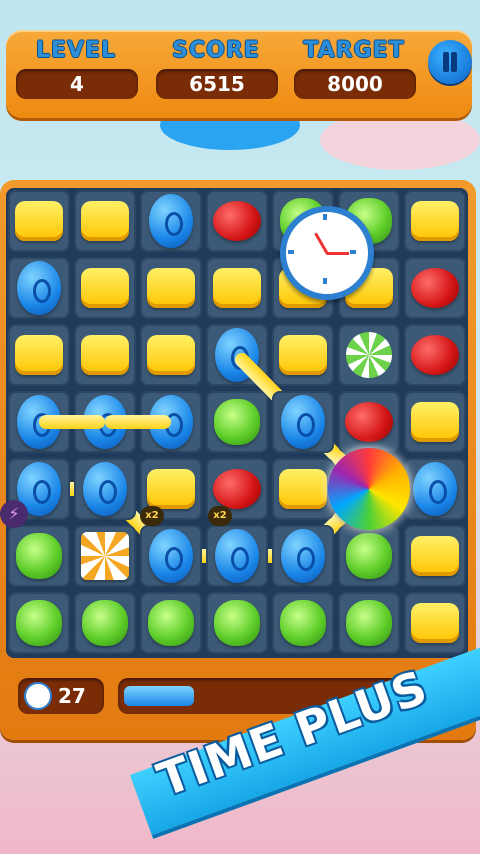 This screenshot has height=854, width=480. What do you see at coordinates (354, 50) in the screenshot?
I see `target-label: TARGET` at bounding box center [354, 50].